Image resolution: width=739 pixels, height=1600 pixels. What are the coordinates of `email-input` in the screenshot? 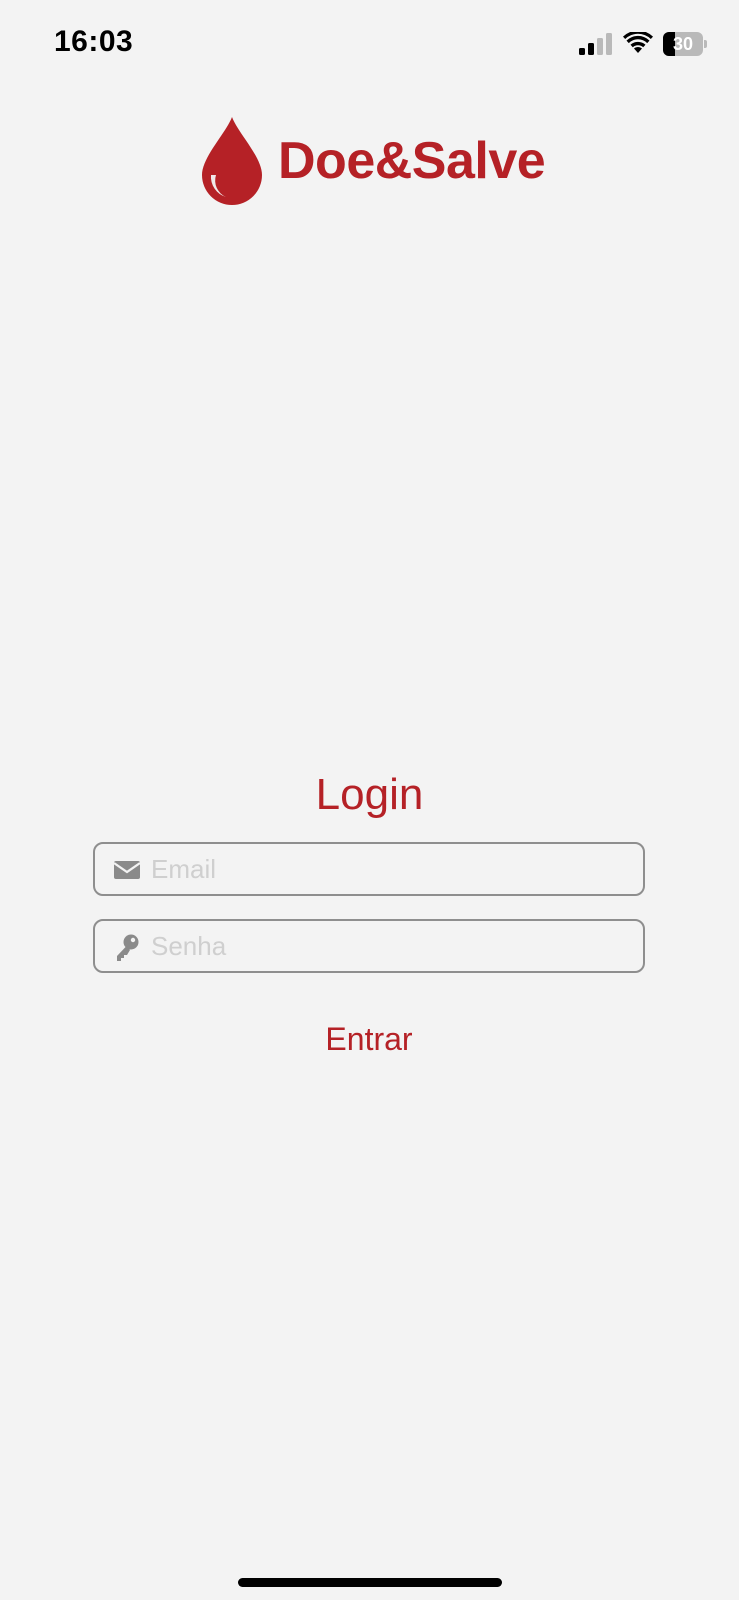 It's located at (391, 869).